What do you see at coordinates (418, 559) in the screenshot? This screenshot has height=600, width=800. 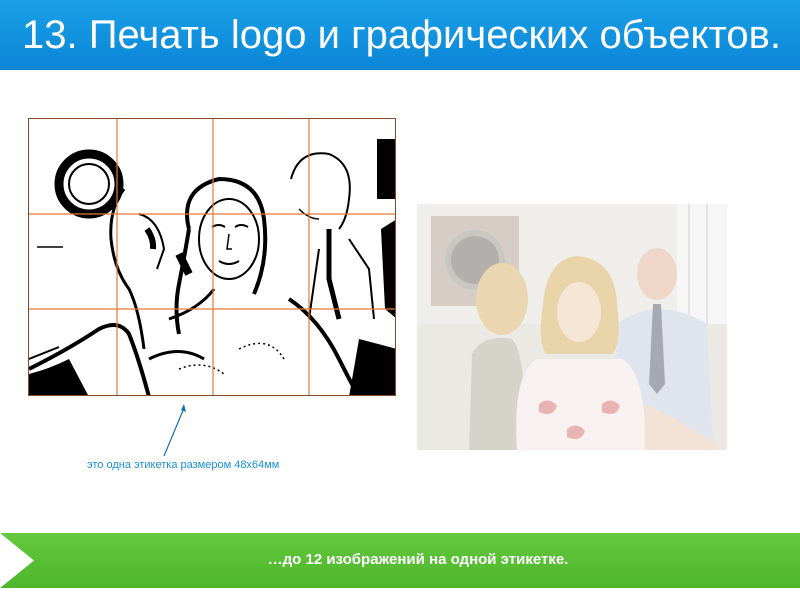 I see `footer-text: …до 12 изображений на одной этикетке.` at bounding box center [418, 559].